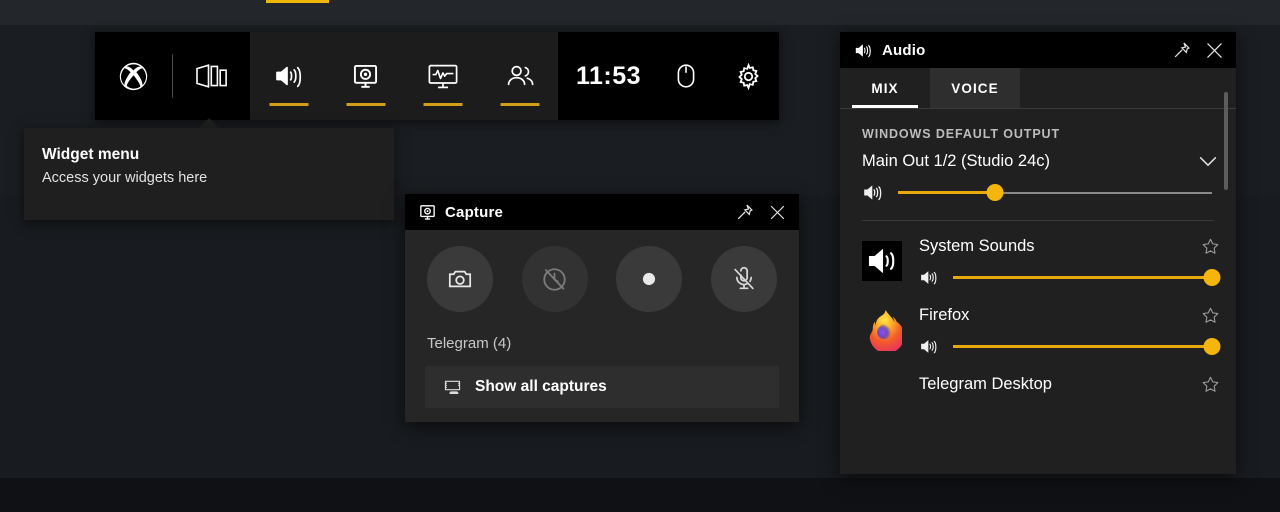 This screenshot has height=512, width=1280. I want to click on tab-voice-label: VOICE, so click(975, 88).